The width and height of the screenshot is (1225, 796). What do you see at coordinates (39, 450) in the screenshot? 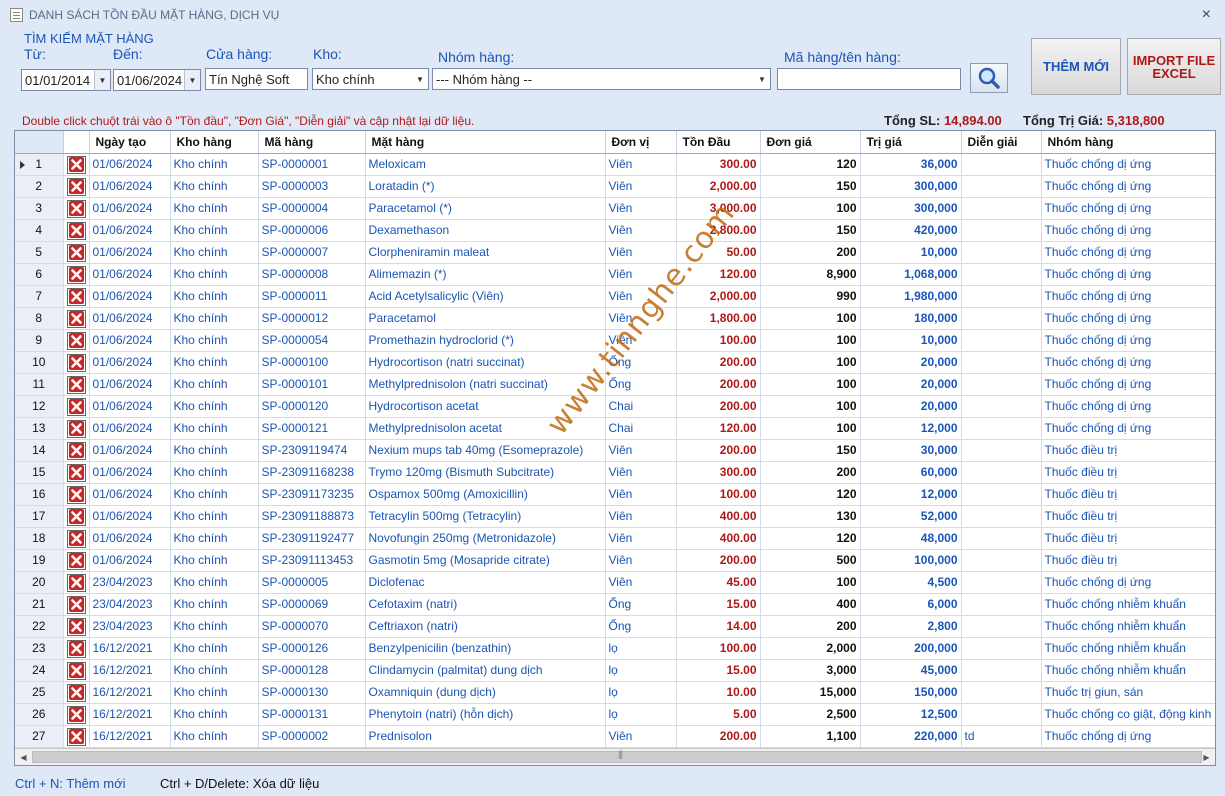
I see `row-header: 14` at bounding box center [39, 450].